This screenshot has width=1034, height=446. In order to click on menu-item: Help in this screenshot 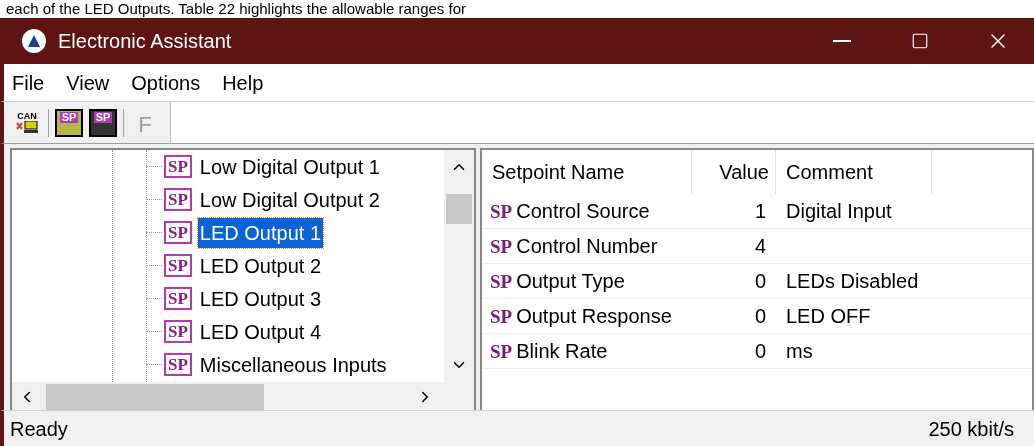, I will do `click(243, 82)`.